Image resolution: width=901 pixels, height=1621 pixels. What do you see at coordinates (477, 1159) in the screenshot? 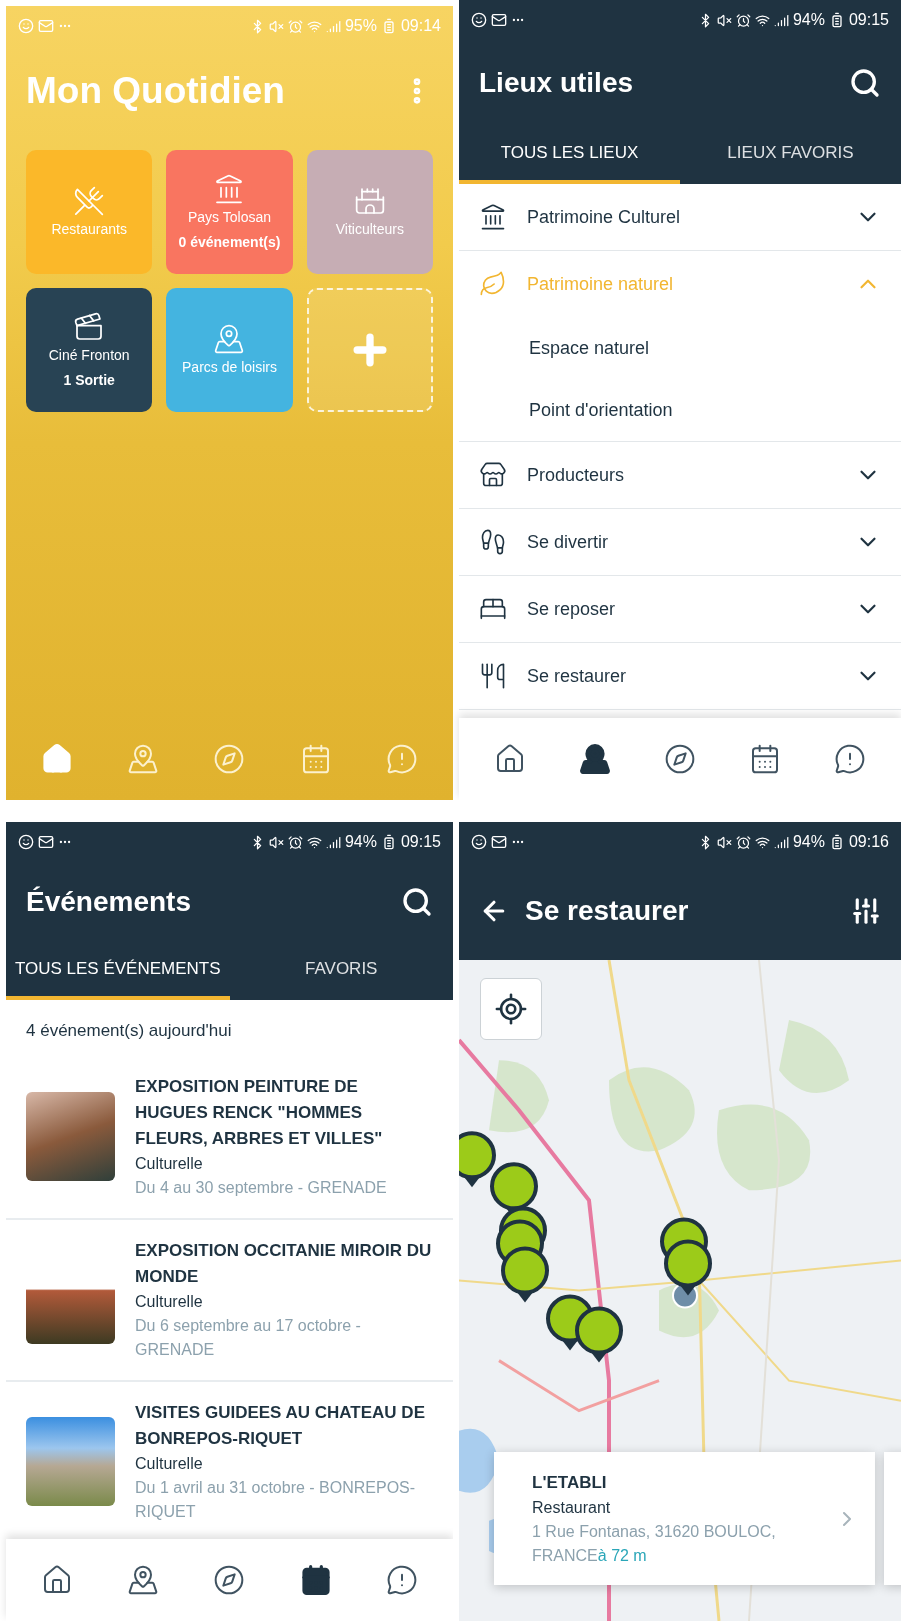
I see `map-pin-icon` at bounding box center [477, 1159].